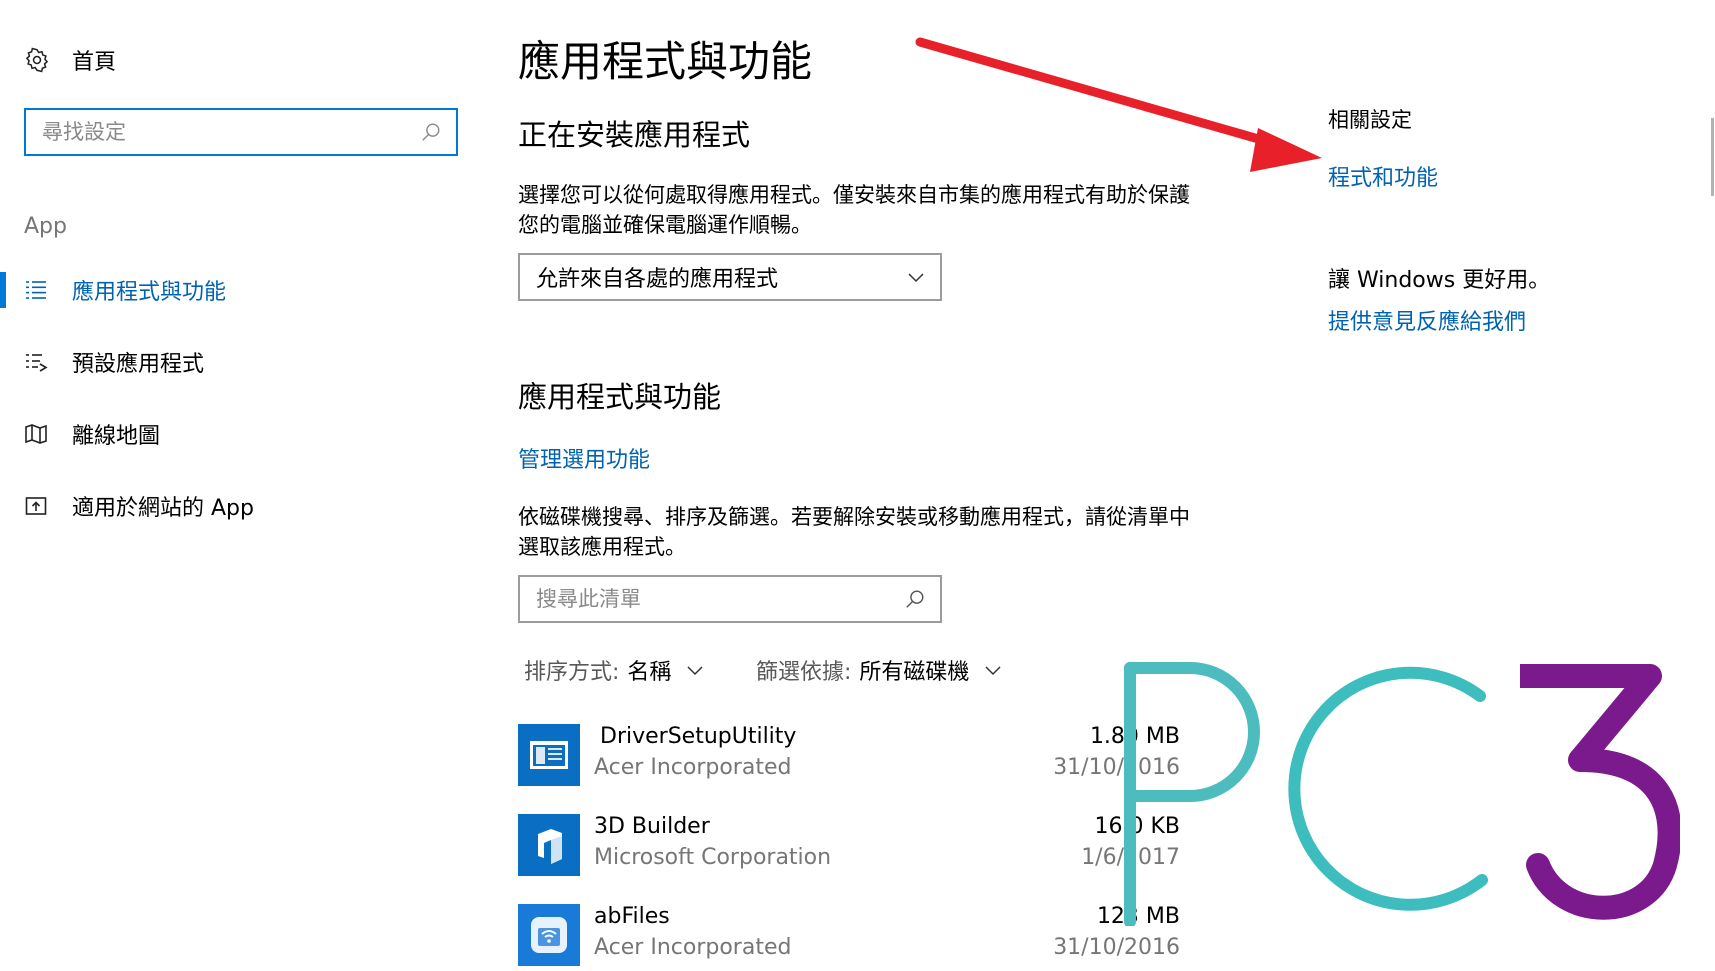 The width and height of the screenshot is (1715, 971). Describe the element at coordinates (223, 132) in the screenshot. I see `settings-search-input` at that location.